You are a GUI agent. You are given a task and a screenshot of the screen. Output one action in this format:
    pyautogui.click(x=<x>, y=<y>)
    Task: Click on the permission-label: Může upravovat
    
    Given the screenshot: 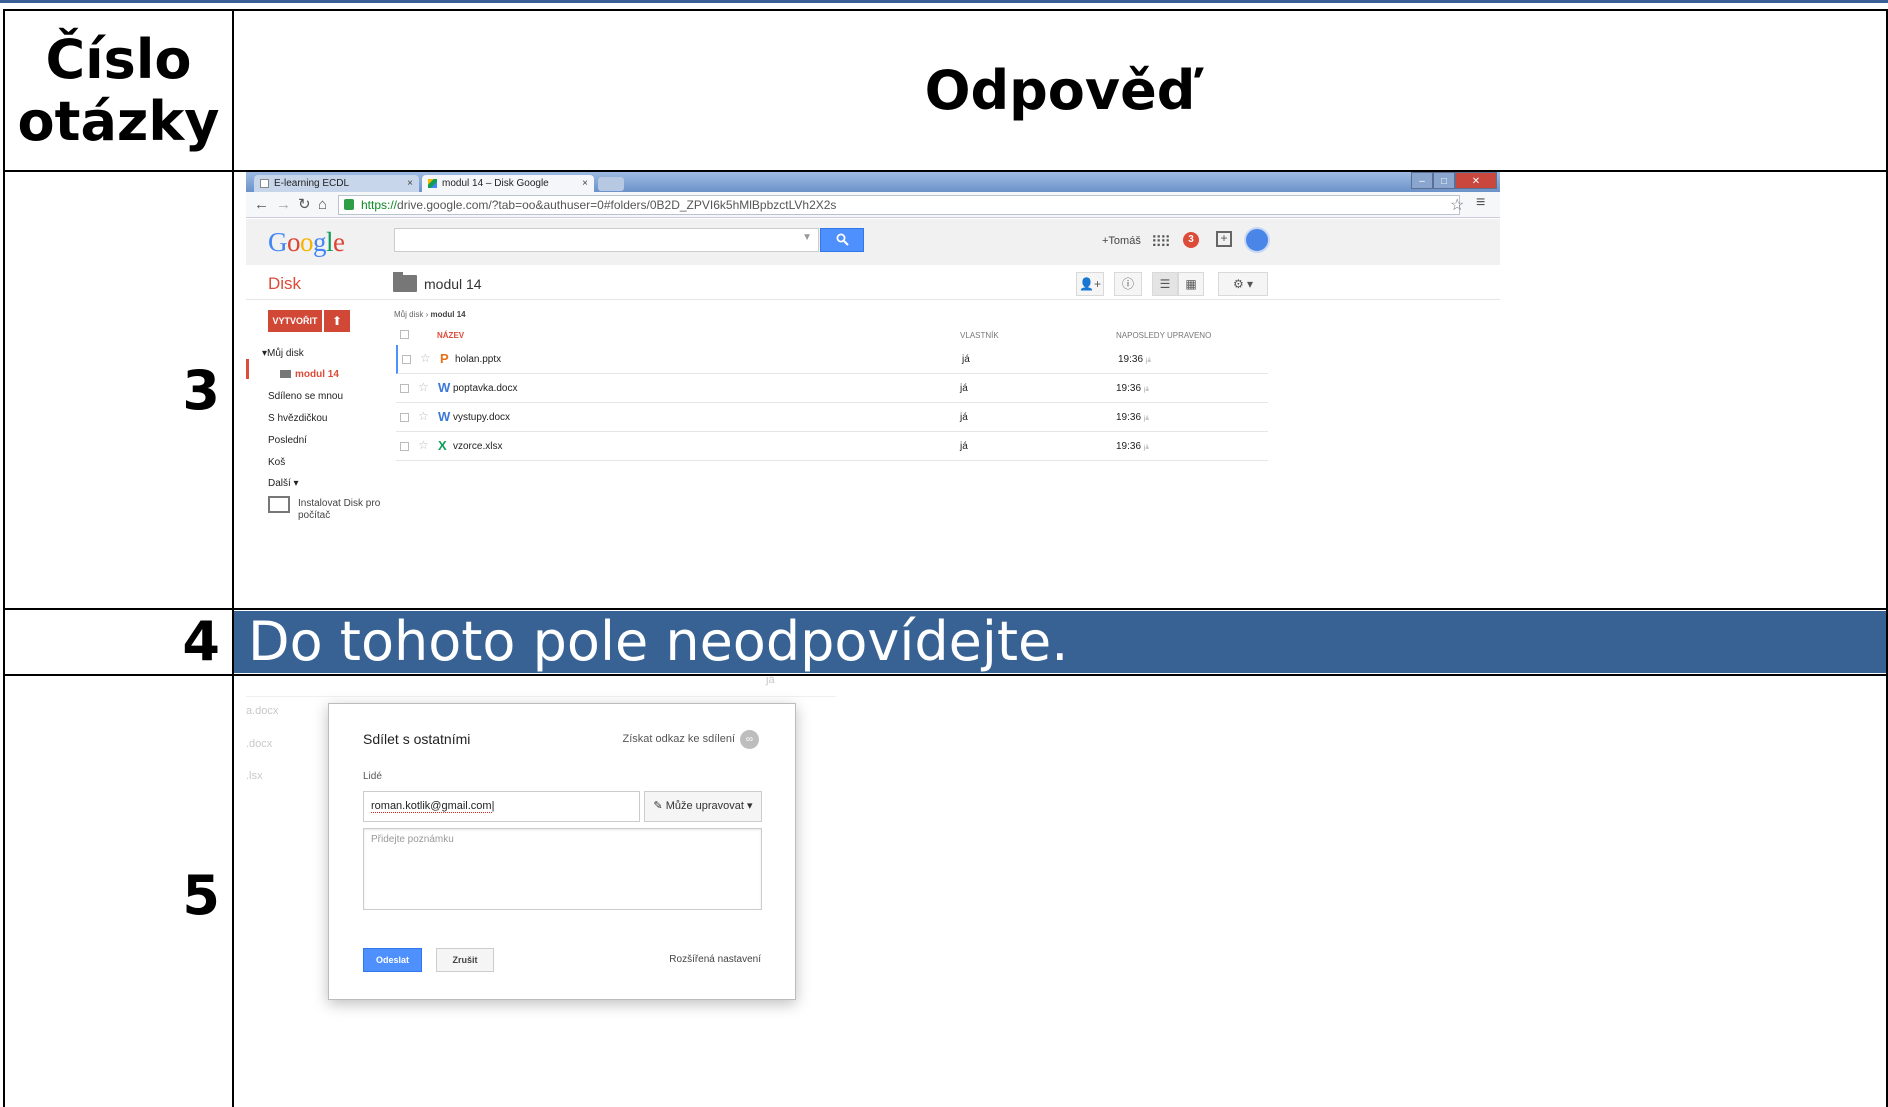 What is the action you would take?
    pyautogui.click(x=704, y=806)
    